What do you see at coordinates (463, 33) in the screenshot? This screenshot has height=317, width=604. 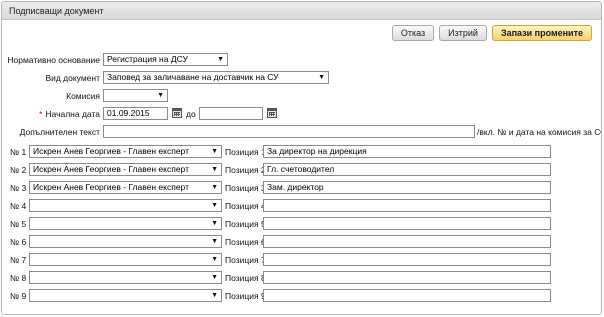 I see `delete-button: Изтрий` at bounding box center [463, 33].